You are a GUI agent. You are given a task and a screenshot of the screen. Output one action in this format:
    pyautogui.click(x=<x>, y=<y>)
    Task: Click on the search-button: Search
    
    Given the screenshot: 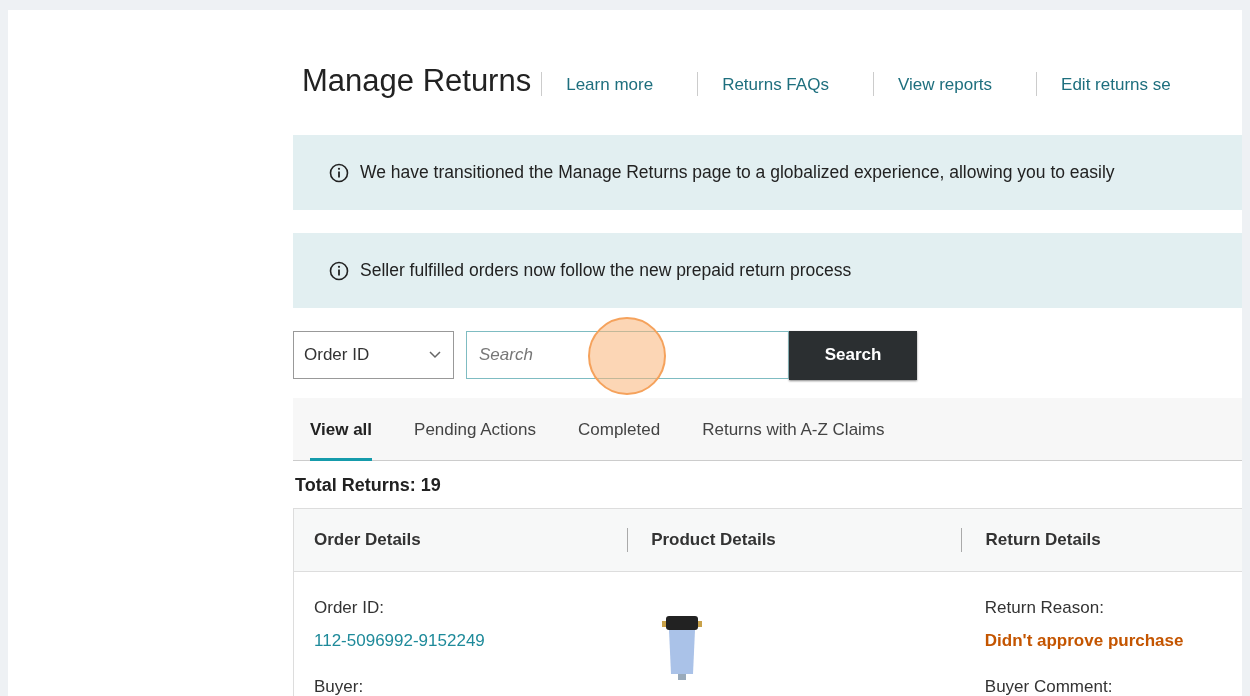 What is the action you would take?
    pyautogui.click(x=853, y=355)
    